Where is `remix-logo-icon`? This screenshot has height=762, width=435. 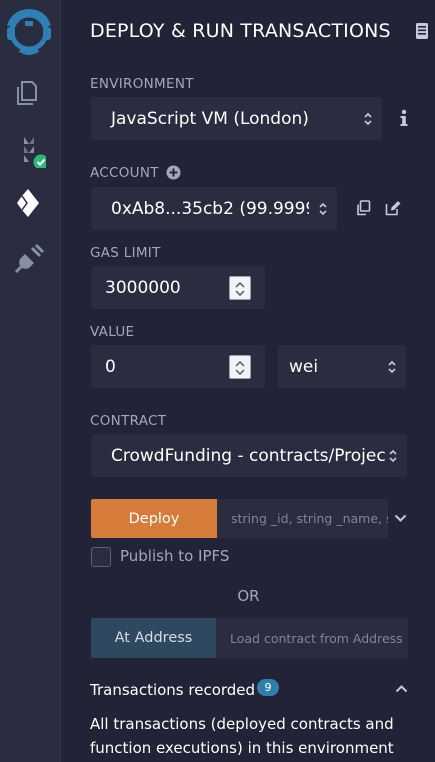
remix-logo-icon is located at coordinates (29, 32).